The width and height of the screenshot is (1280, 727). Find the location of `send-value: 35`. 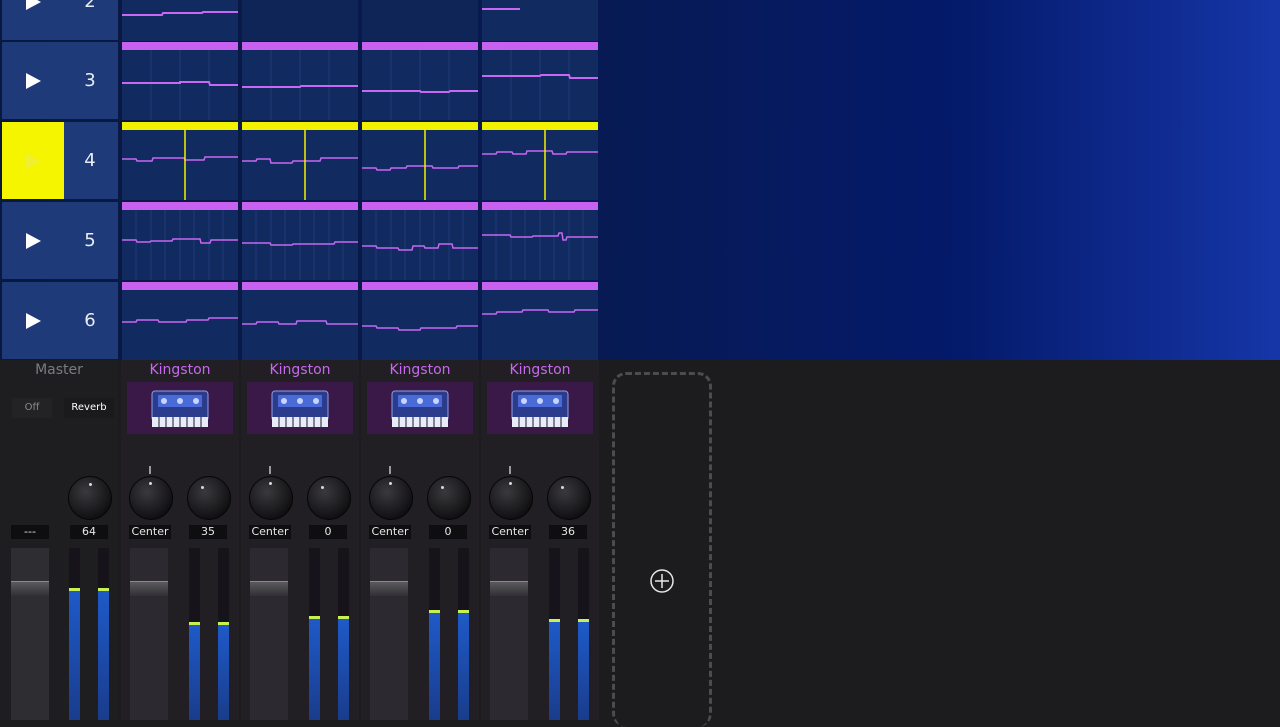

send-value: 35 is located at coordinates (208, 532).